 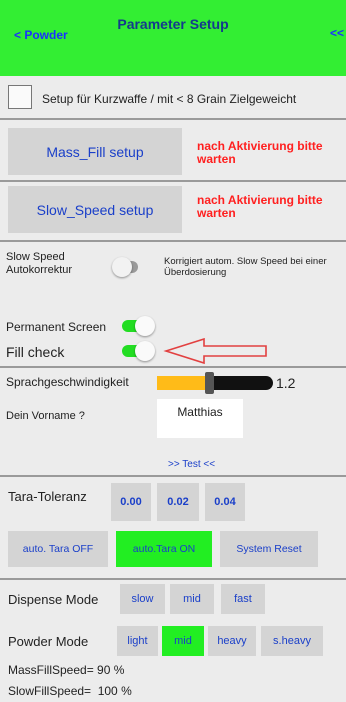 I want to click on speech-speed-slider, so click(x=215, y=383).